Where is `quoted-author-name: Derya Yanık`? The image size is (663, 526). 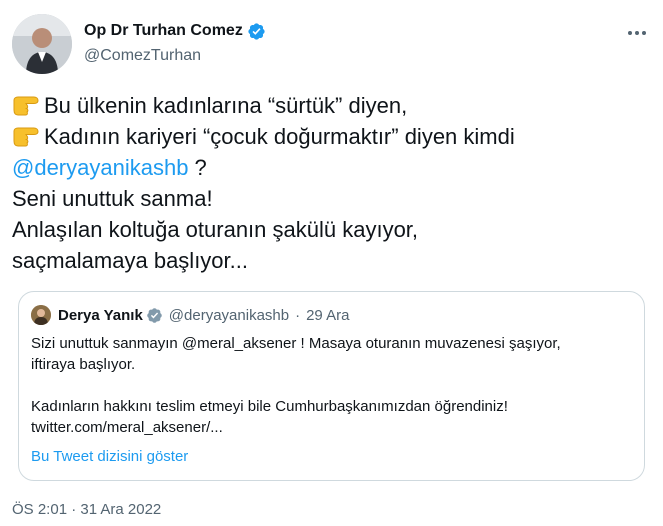 quoted-author-name: Derya Yanık is located at coordinates (100, 315).